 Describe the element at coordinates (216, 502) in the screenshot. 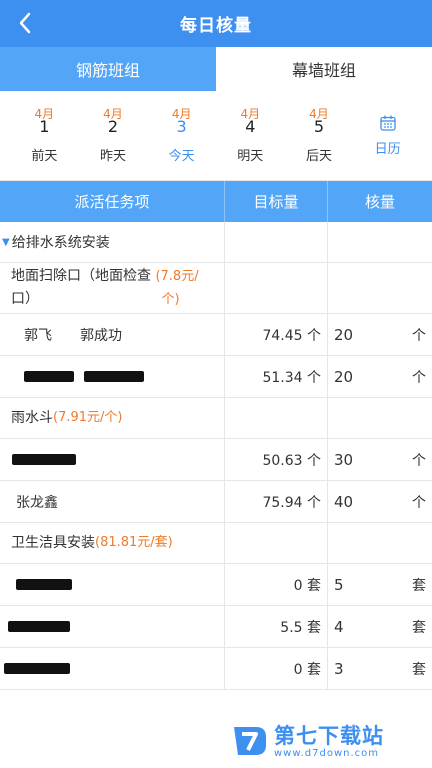

I see `worker-row: 张龙鑫 75.94 个 40 个` at that location.